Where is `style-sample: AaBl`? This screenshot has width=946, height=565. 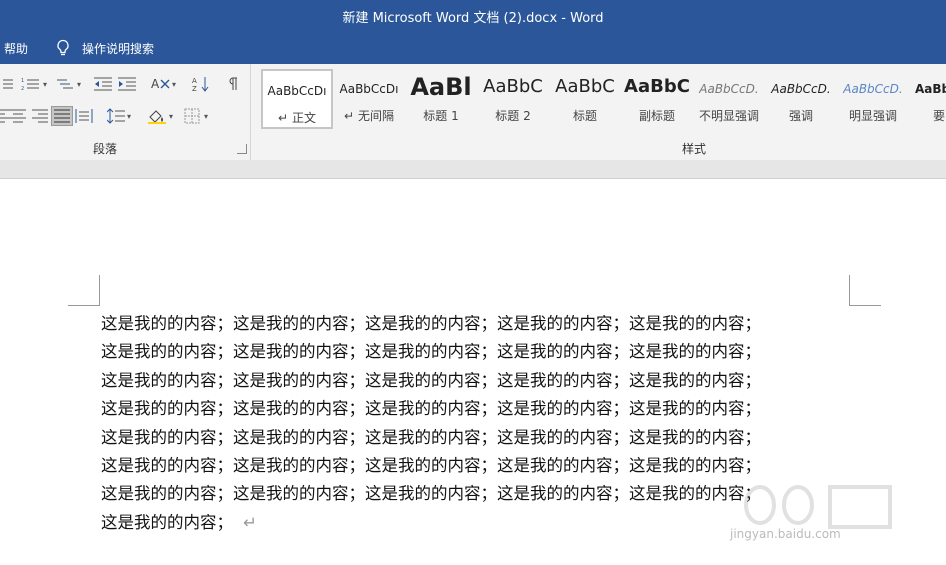 style-sample: AaBl is located at coordinates (441, 87).